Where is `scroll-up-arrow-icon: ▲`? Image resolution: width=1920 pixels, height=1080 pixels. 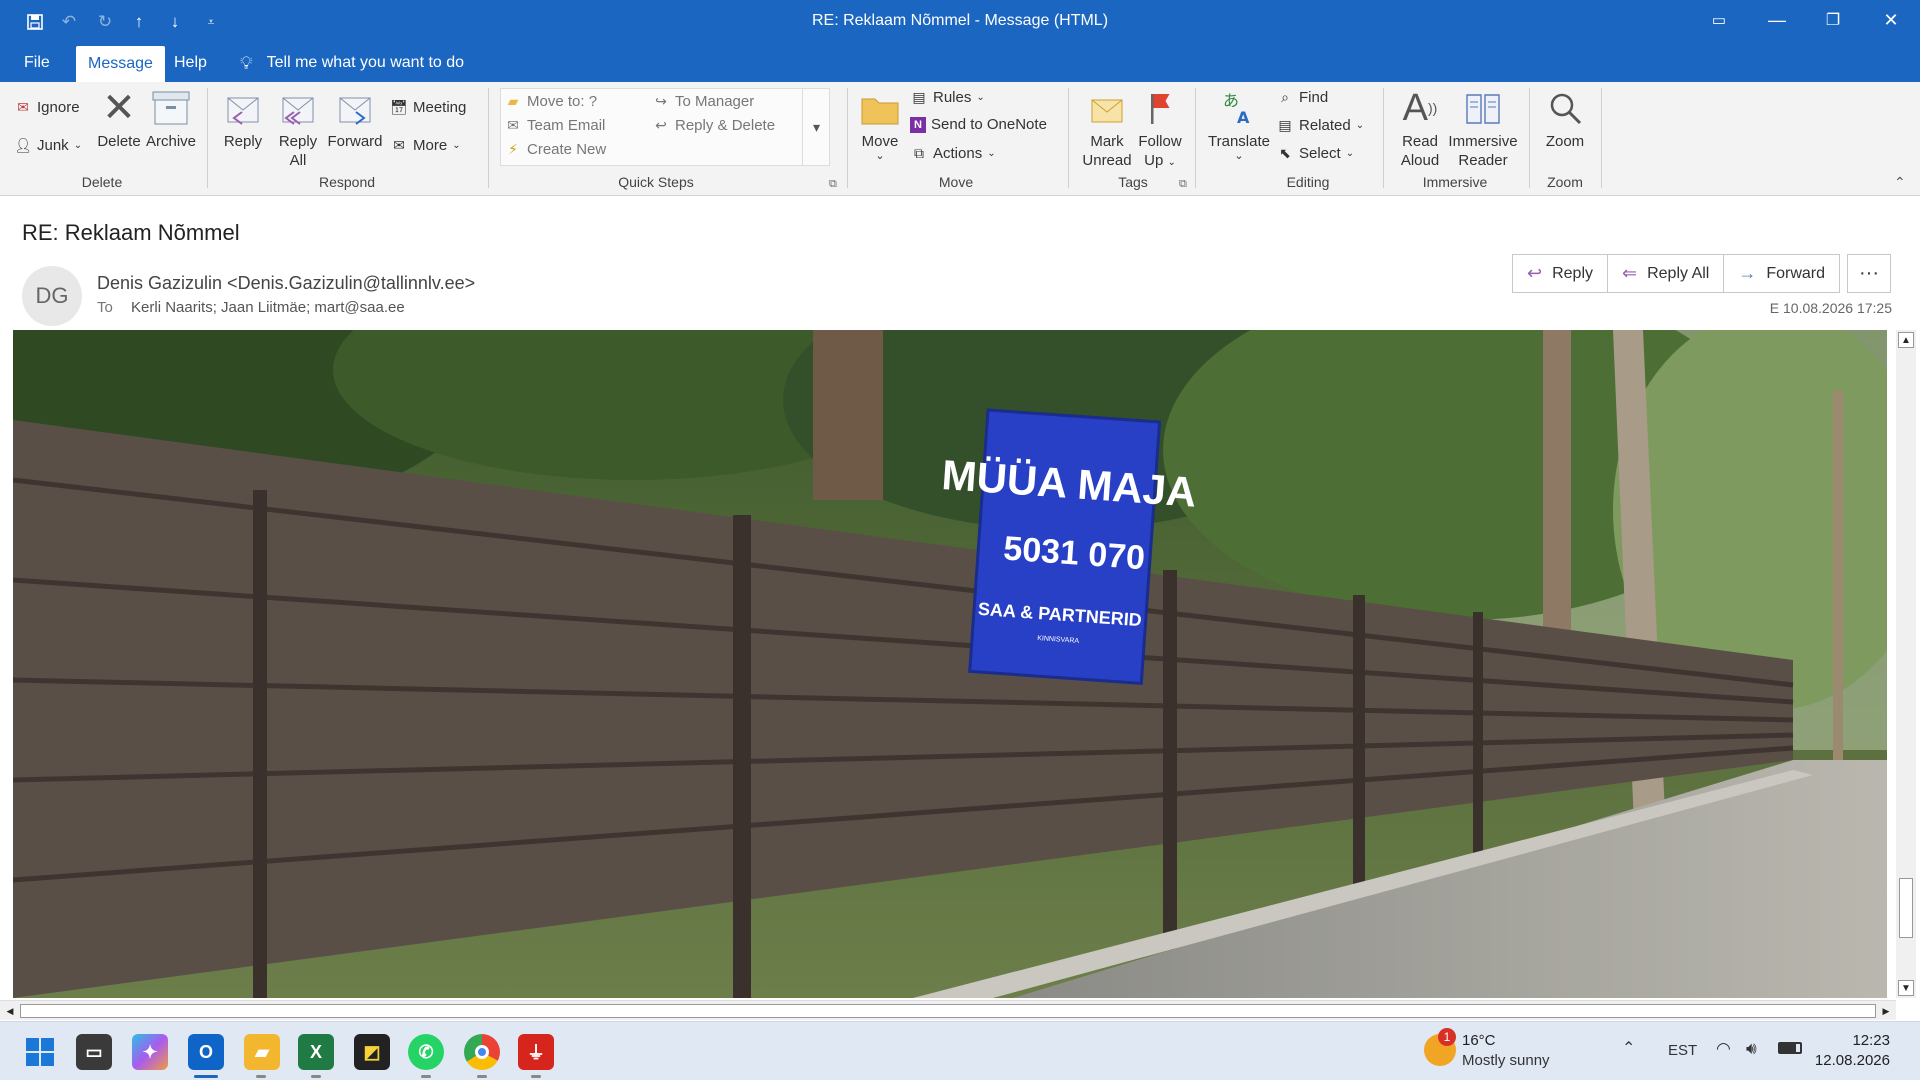 scroll-up-arrow-icon: ▲ is located at coordinates (1906, 340).